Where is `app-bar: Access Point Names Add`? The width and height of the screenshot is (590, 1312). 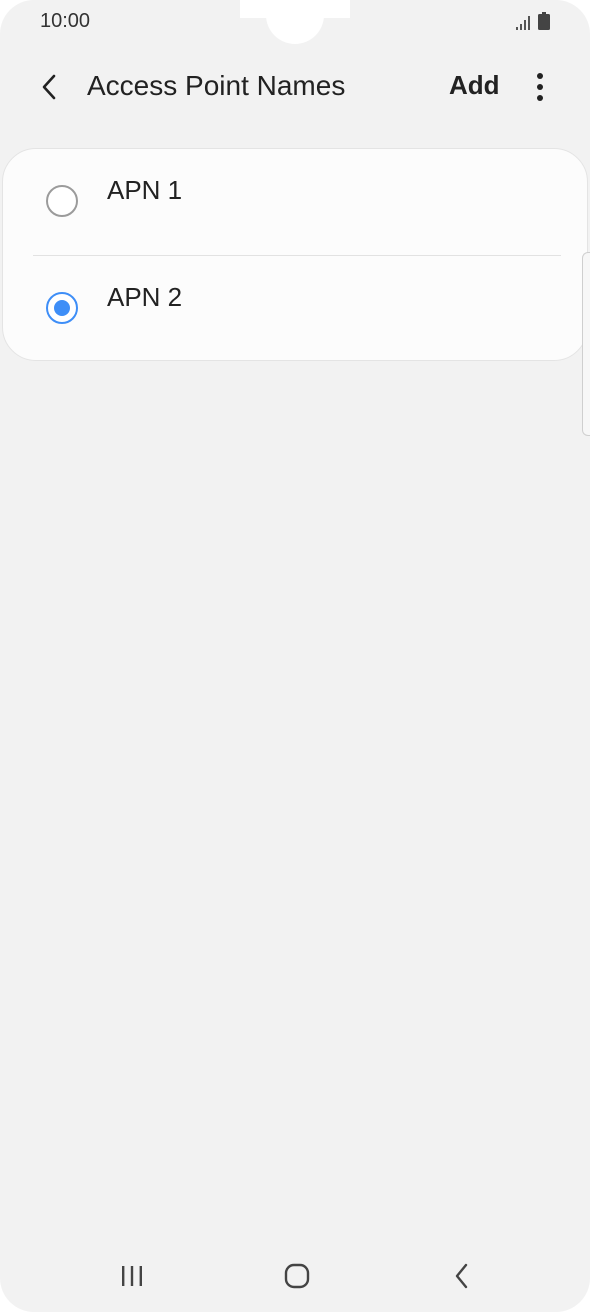 app-bar: Access Point Names Add is located at coordinates (295, 87).